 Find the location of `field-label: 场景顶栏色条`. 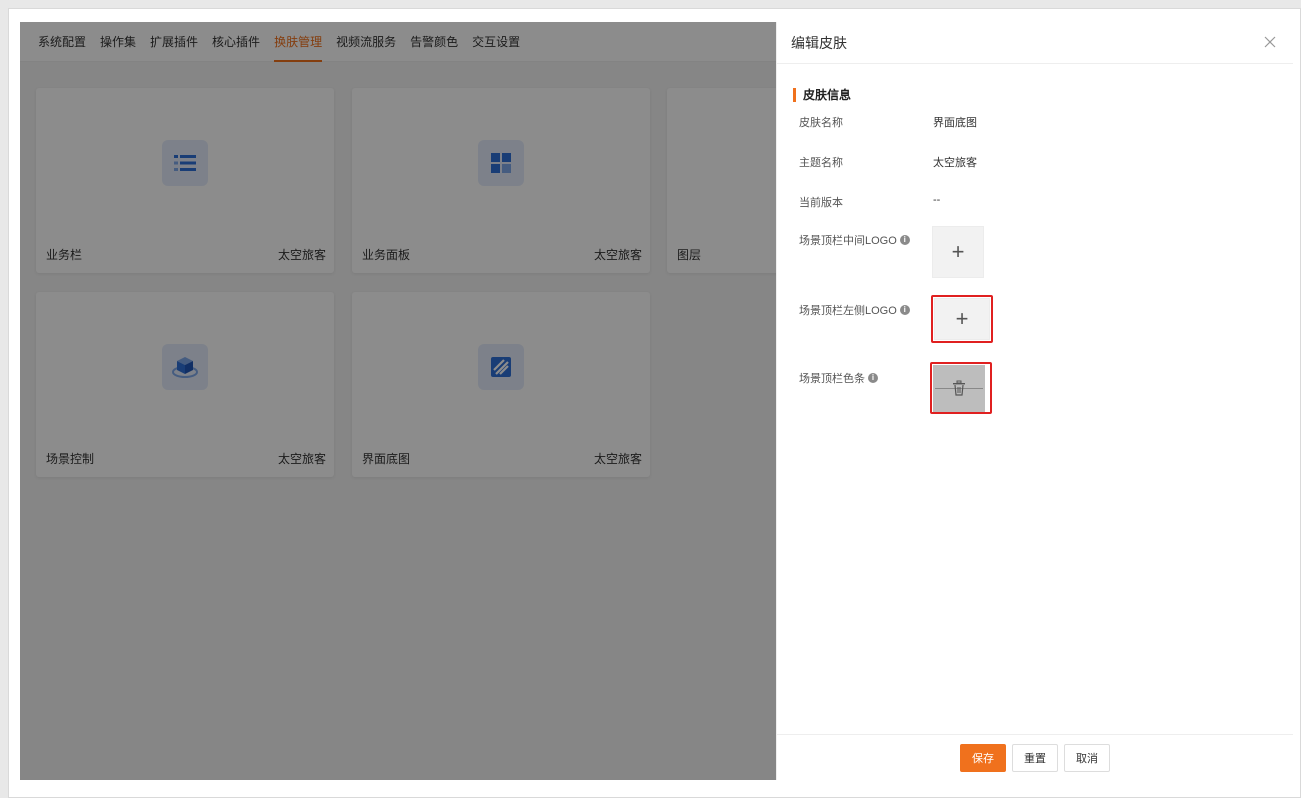

field-label: 场景顶栏色条 is located at coordinates (832, 379).